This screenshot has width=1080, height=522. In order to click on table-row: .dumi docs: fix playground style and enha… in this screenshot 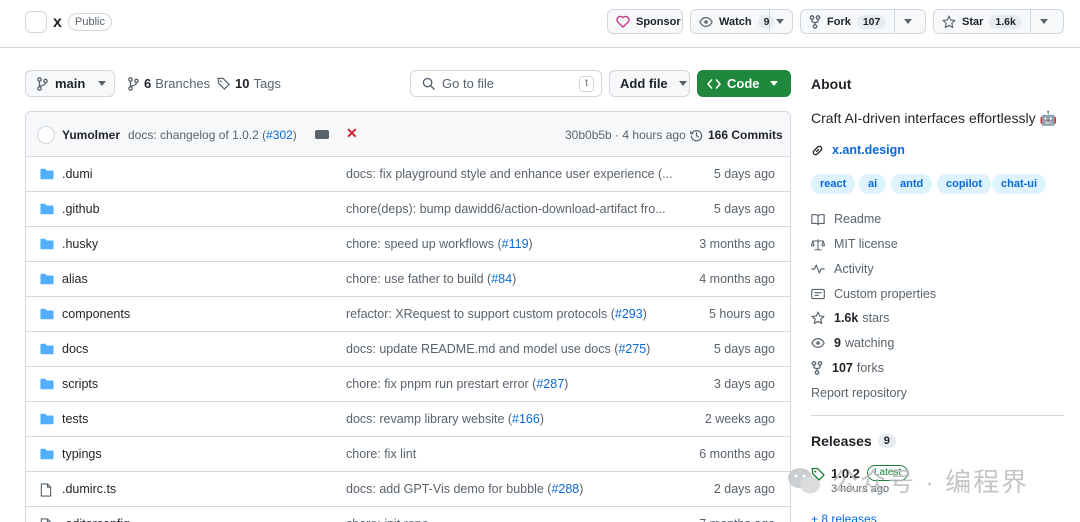, I will do `click(408, 174)`.